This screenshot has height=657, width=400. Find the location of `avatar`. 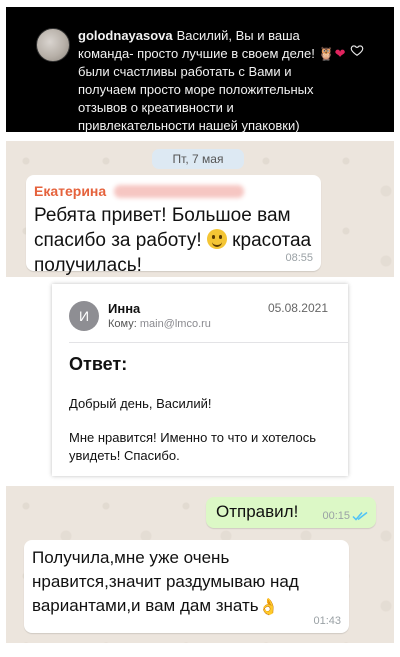

avatar is located at coordinates (53, 45).